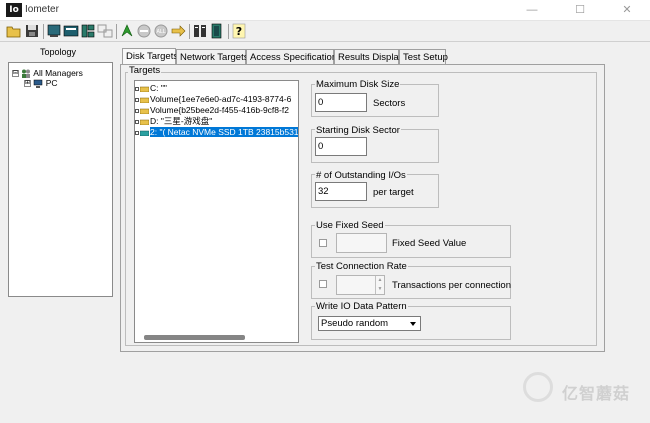 Image resolution: width=650 pixels, height=423 pixels. I want to click on max-disk-size-title: Maximum Disk Size, so click(358, 84).